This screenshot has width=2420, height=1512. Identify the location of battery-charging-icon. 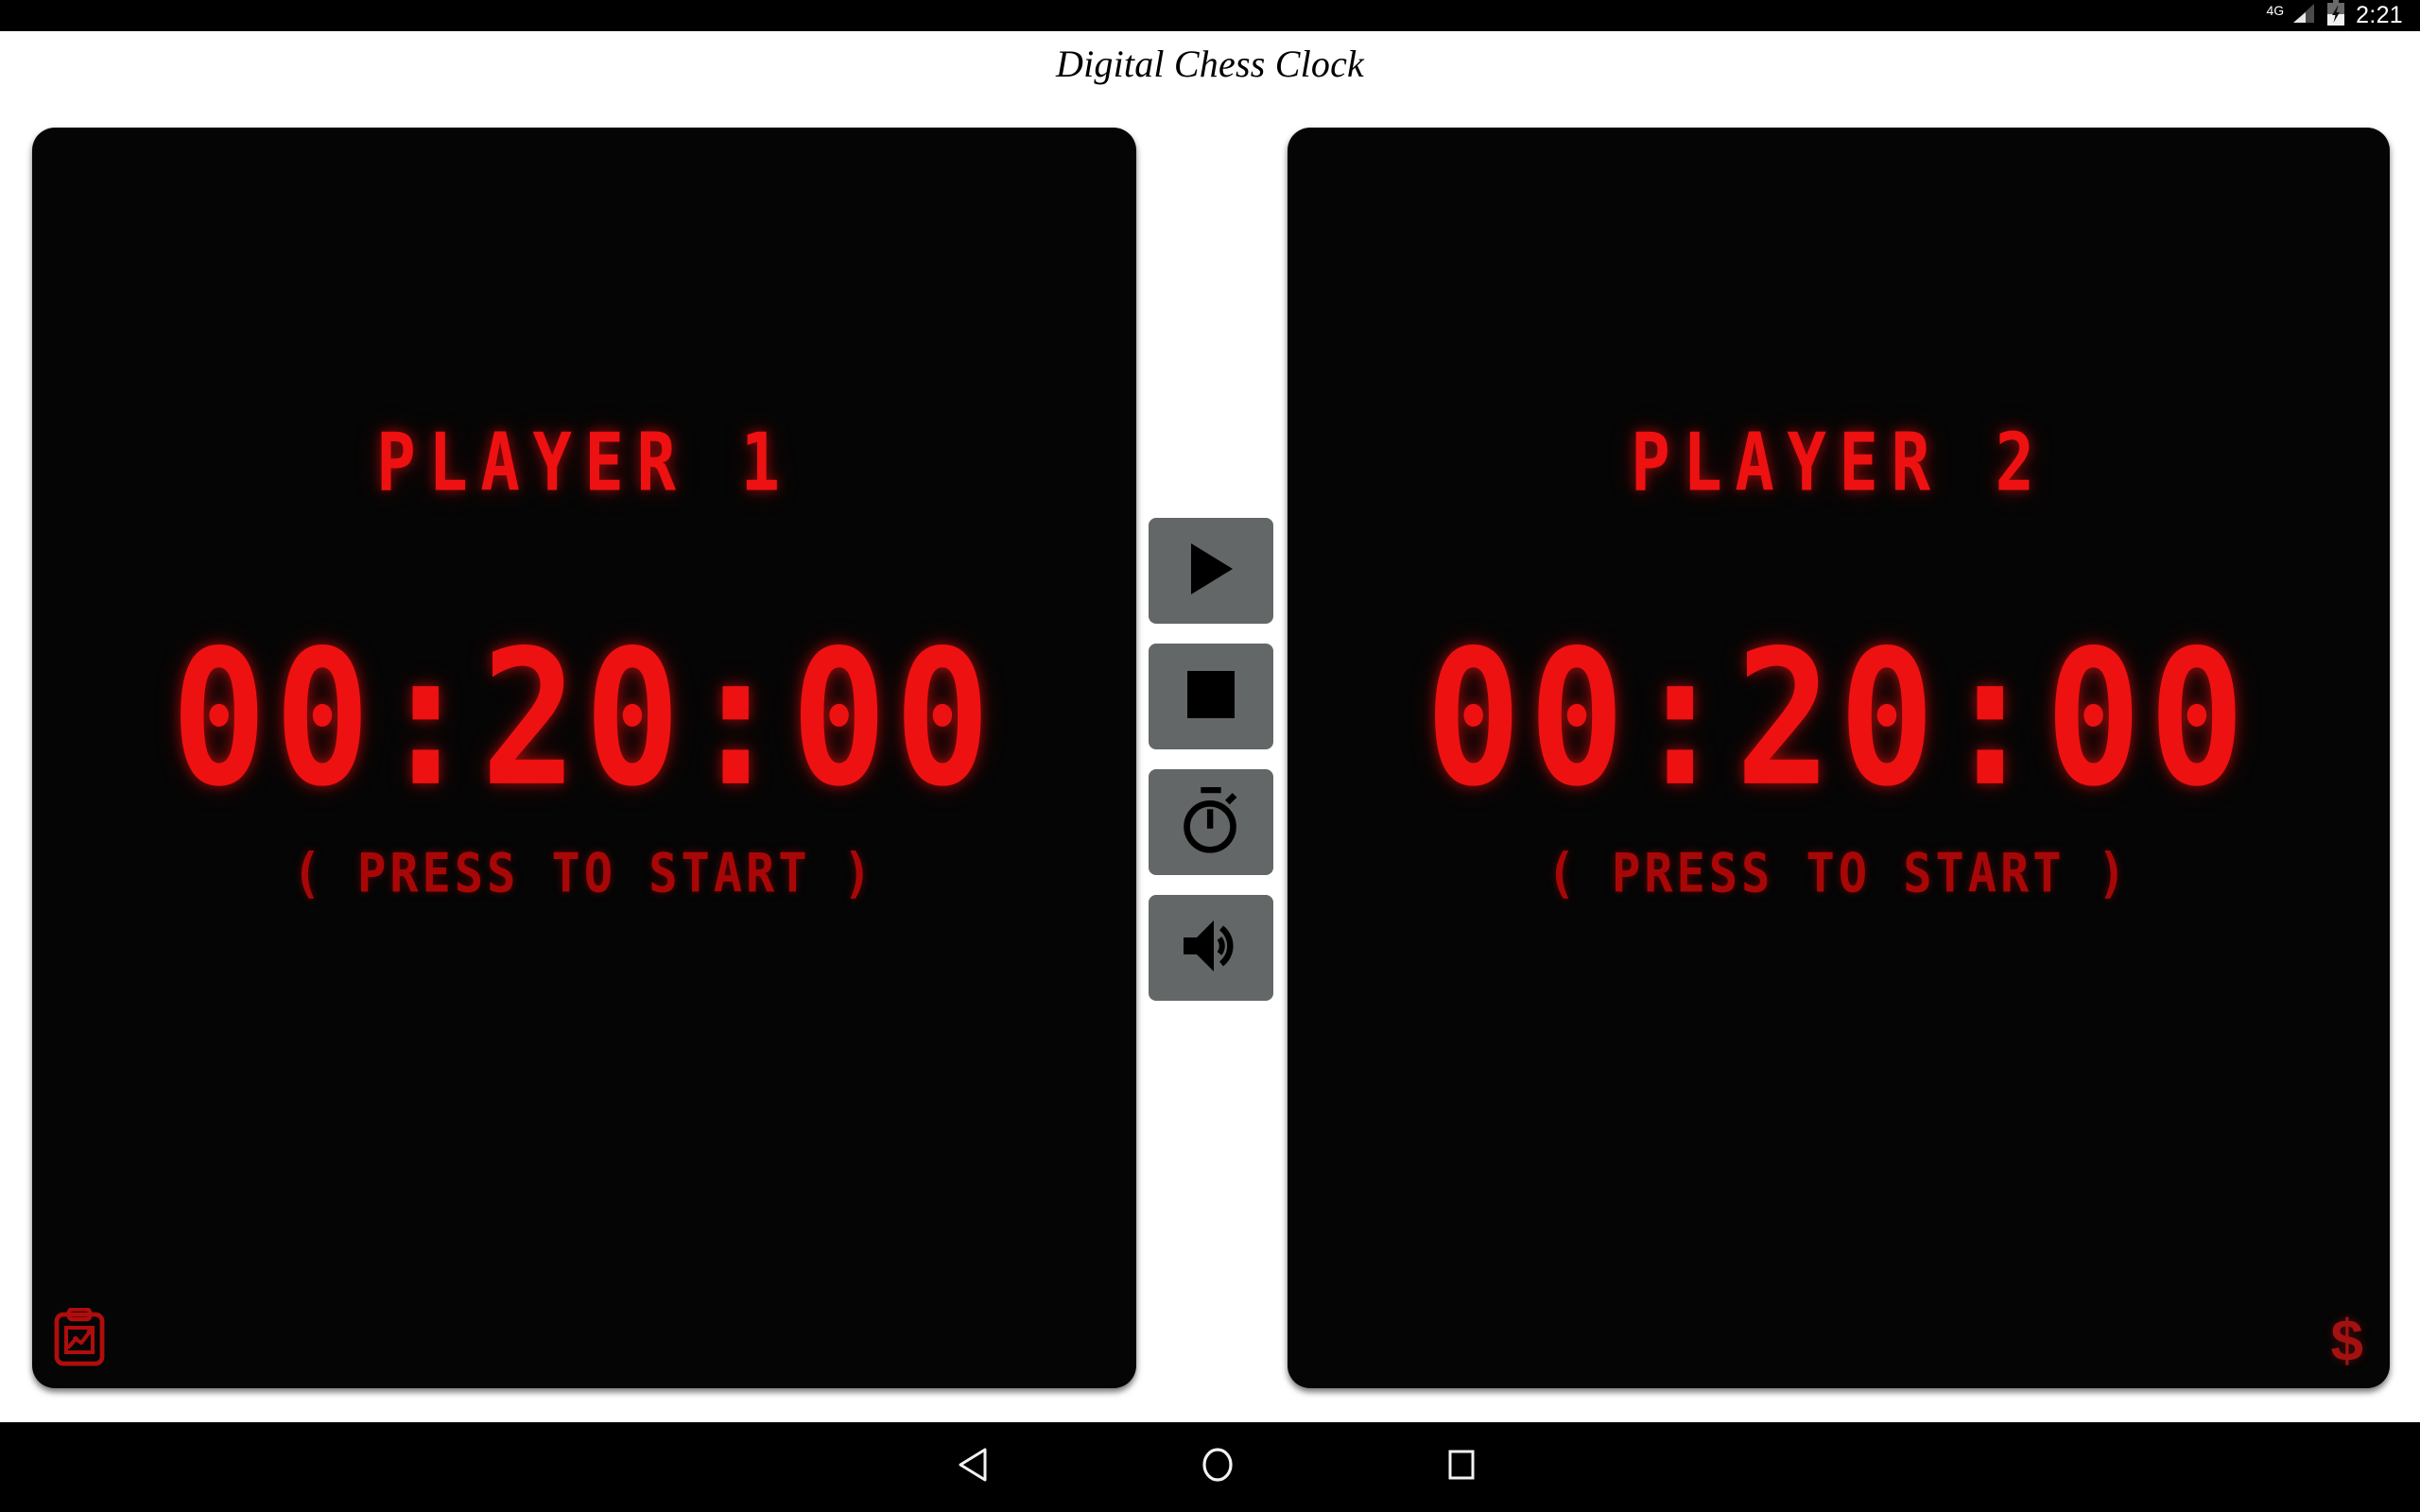
(2335, 15).